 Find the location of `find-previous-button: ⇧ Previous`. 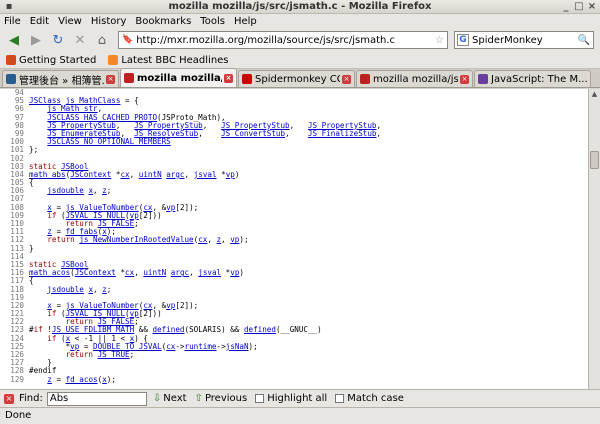

find-previous-button: ⇧ Previous is located at coordinates (221, 398).